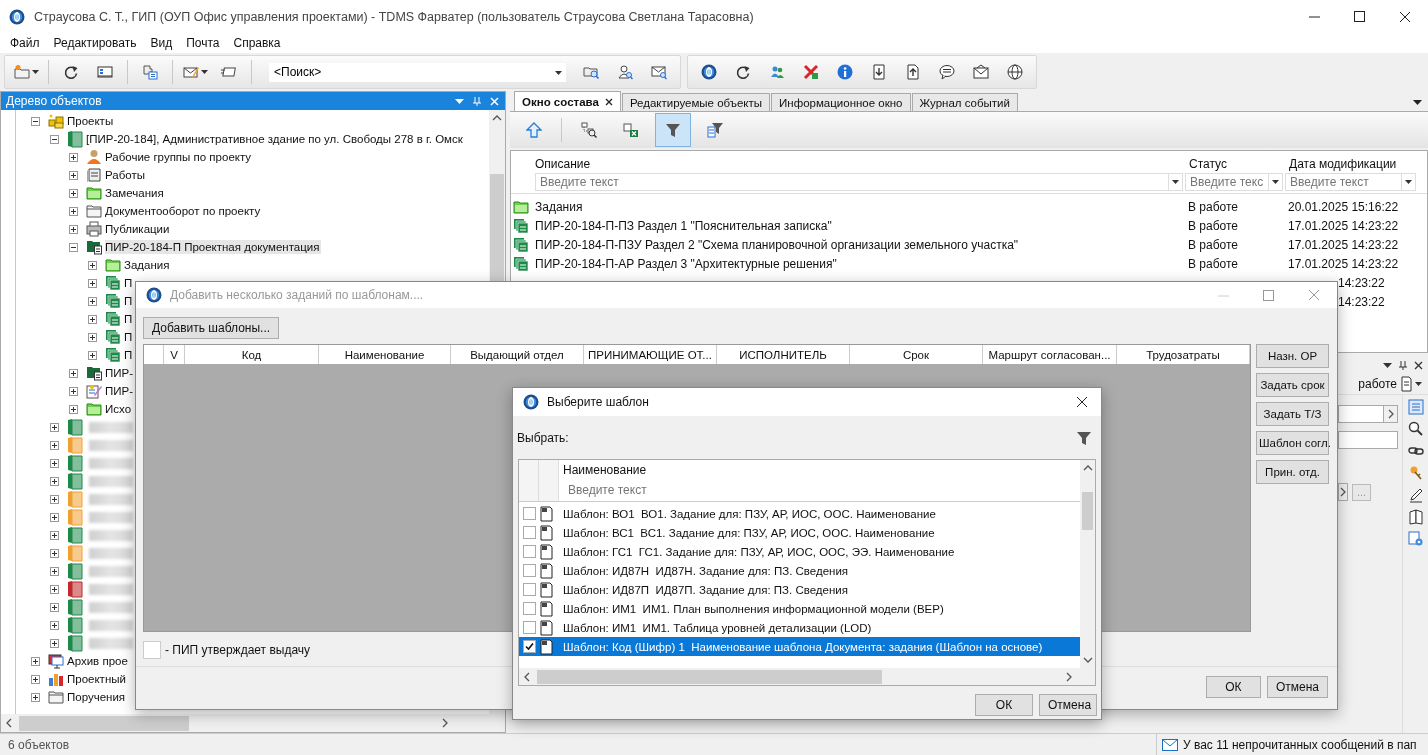  Describe the element at coordinates (1403, 365) in the screenshot. I see `pin-icon` at that location.